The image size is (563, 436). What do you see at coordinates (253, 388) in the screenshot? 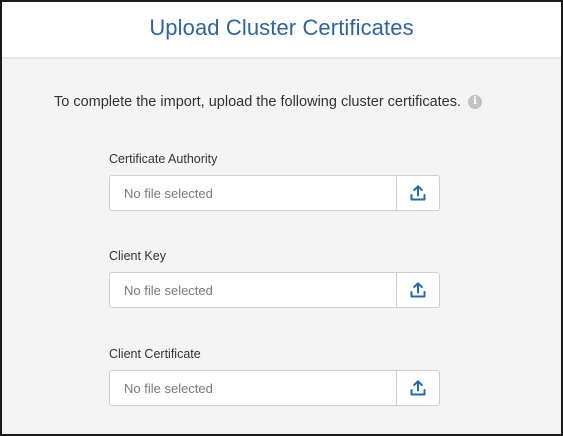
I see `client-certificate-file-display: No file selected` at bounding box center [253, 388].